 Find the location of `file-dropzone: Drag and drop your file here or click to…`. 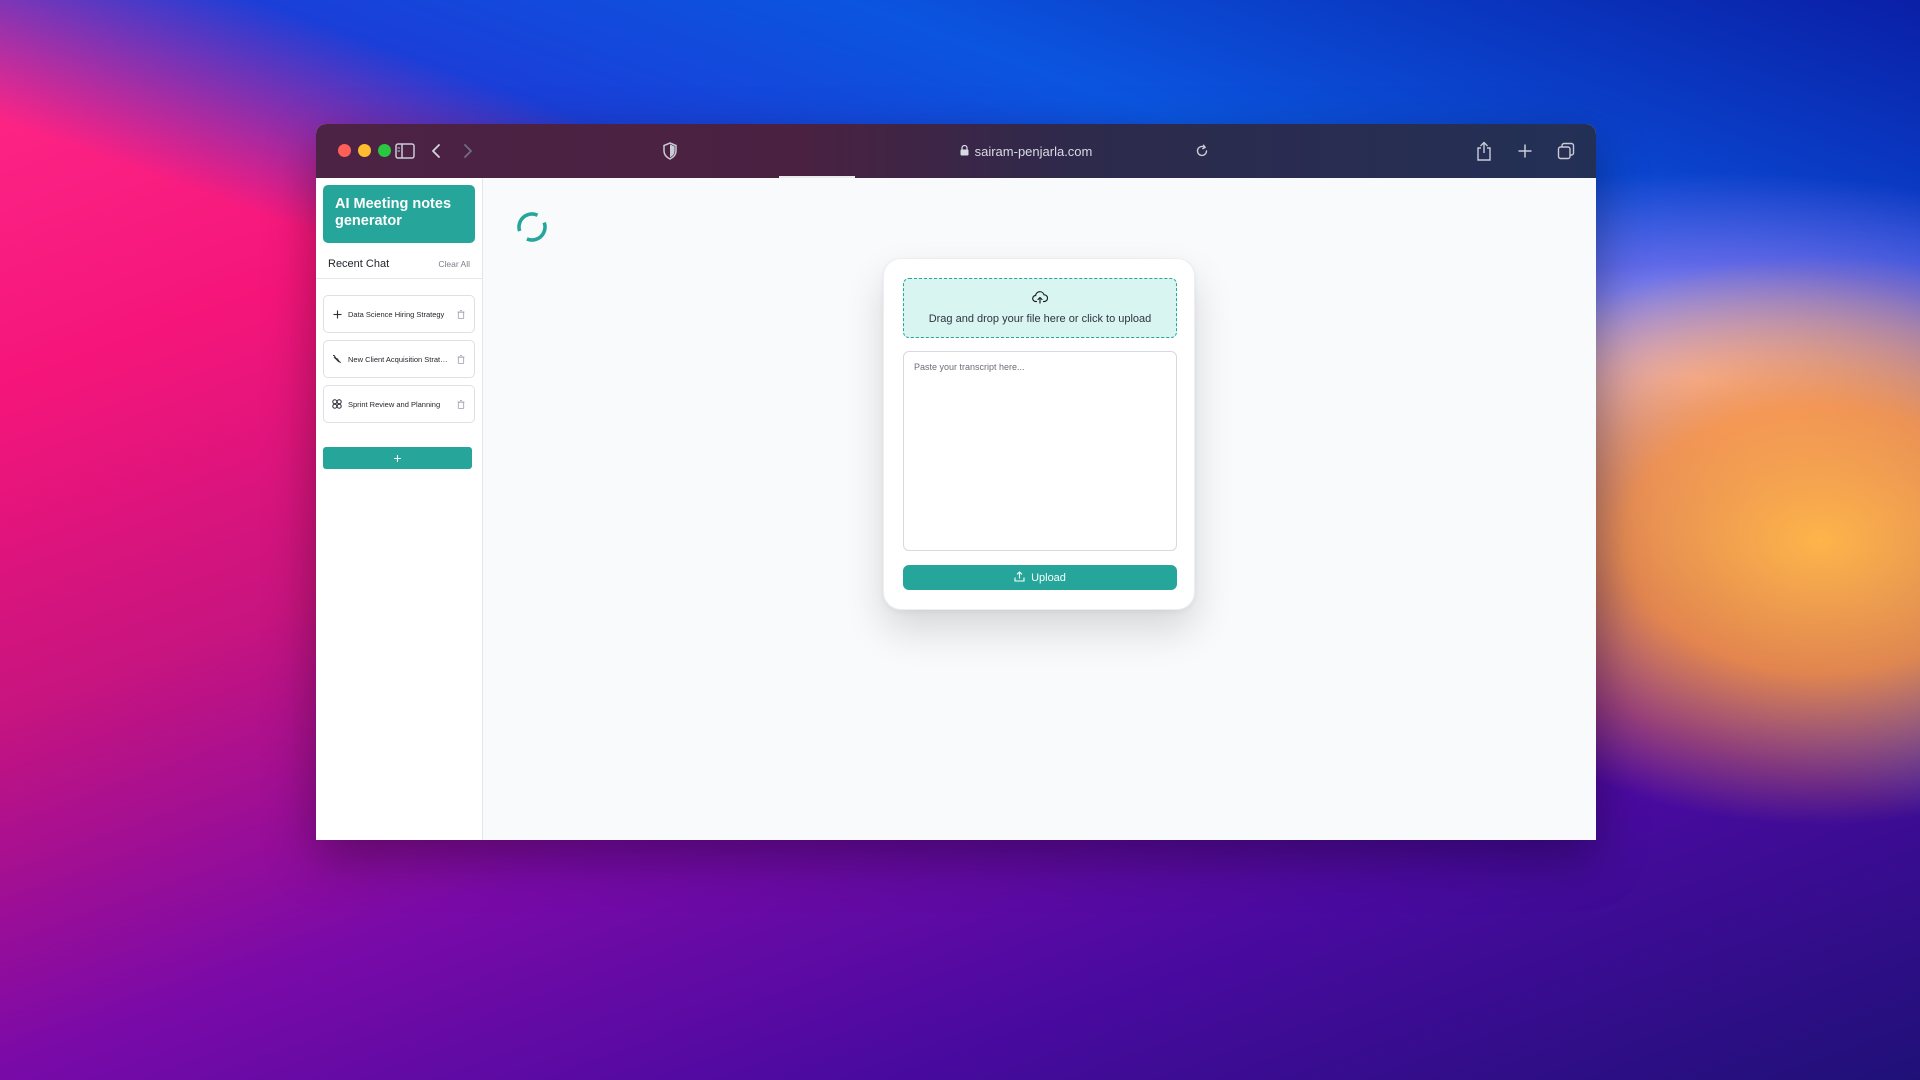

file-dropzone: Drag and drop your file here or click to… is located at coordinates (1040, 308).